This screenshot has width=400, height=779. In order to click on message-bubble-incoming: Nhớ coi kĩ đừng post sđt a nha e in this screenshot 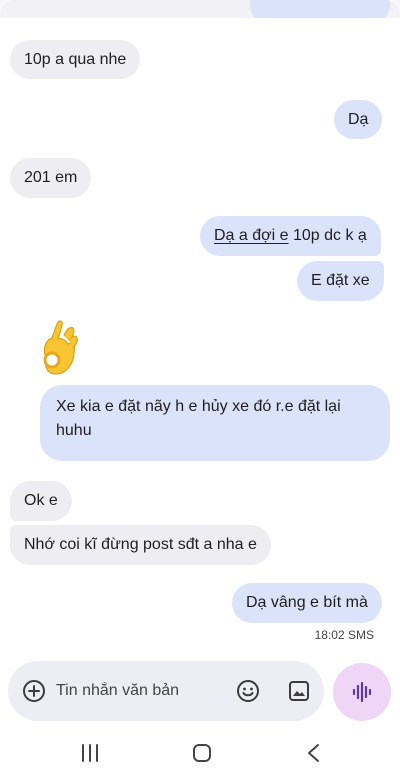, I will do `click(140, 545)`.